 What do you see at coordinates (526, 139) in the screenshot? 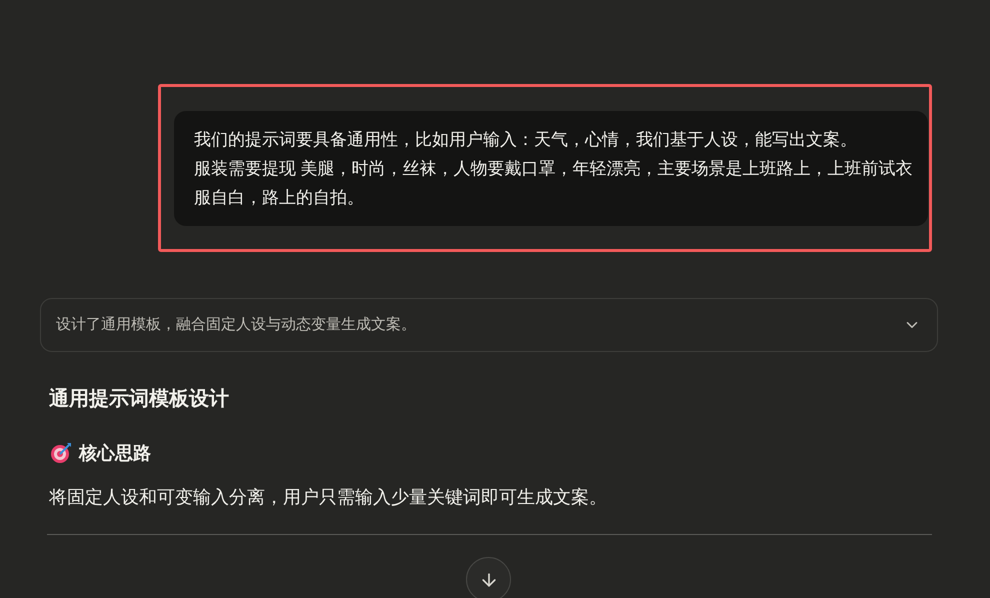
I see `message-text: 我们的提示词要具备通用性，比如用户输入：天气，心情，我们基于人设，能写出文案。` at bounding box center [526, 139].